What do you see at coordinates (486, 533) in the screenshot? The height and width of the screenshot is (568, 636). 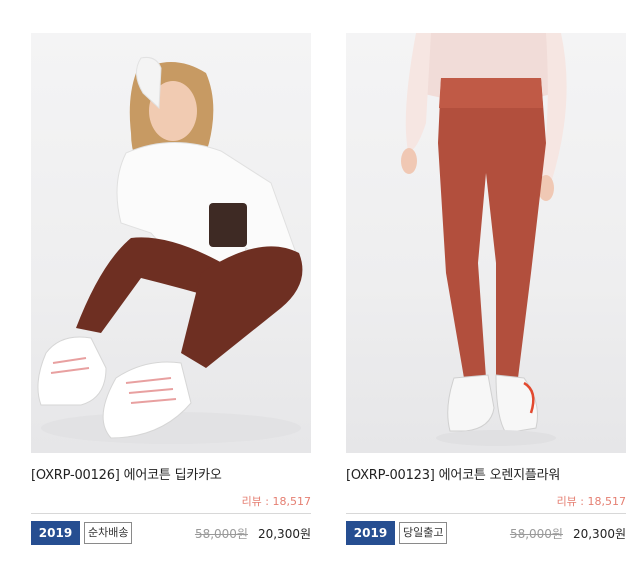 I see `price-row: 2019 당일출고 58,000원 20,300원` at bounding box center [486, 533].